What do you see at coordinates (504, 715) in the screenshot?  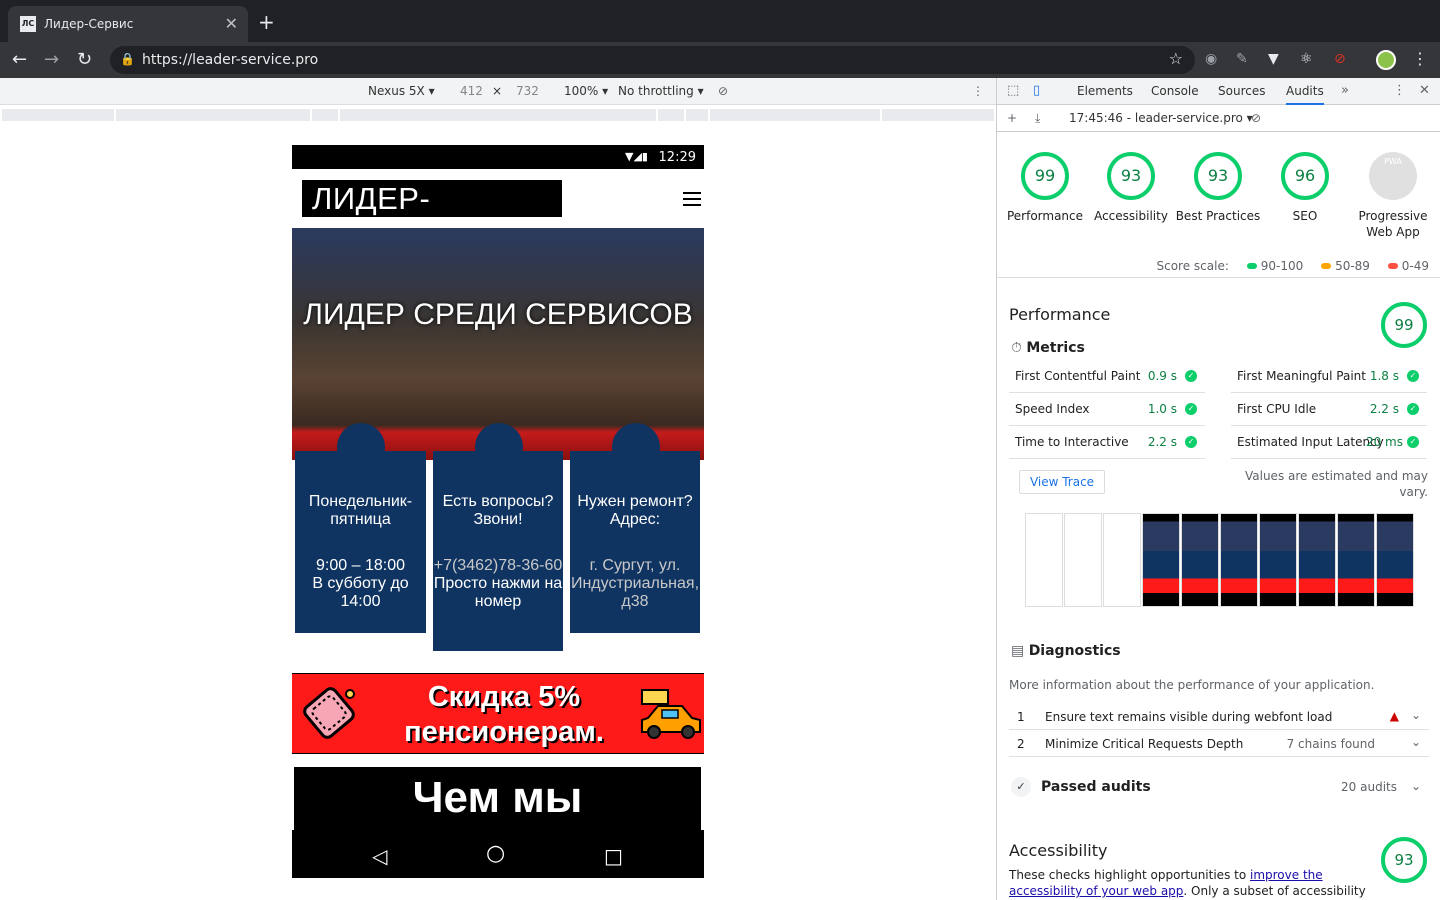 I see `promo-text: Скидка 5% пенсионерам.` at bounding box center [504, 715].